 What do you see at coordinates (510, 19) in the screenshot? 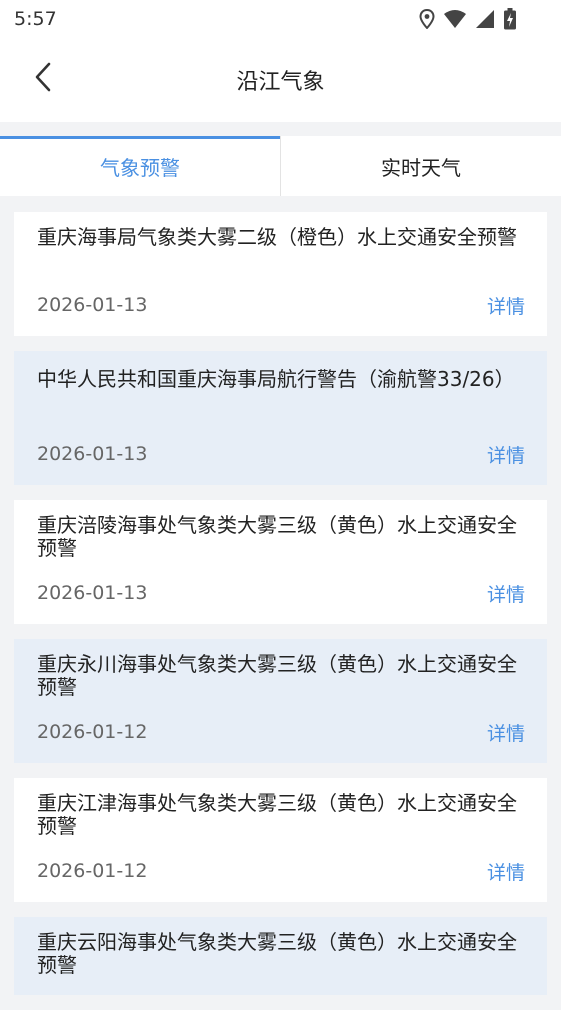
I see `battery-charging-icon` at bounding box center [510, 19].